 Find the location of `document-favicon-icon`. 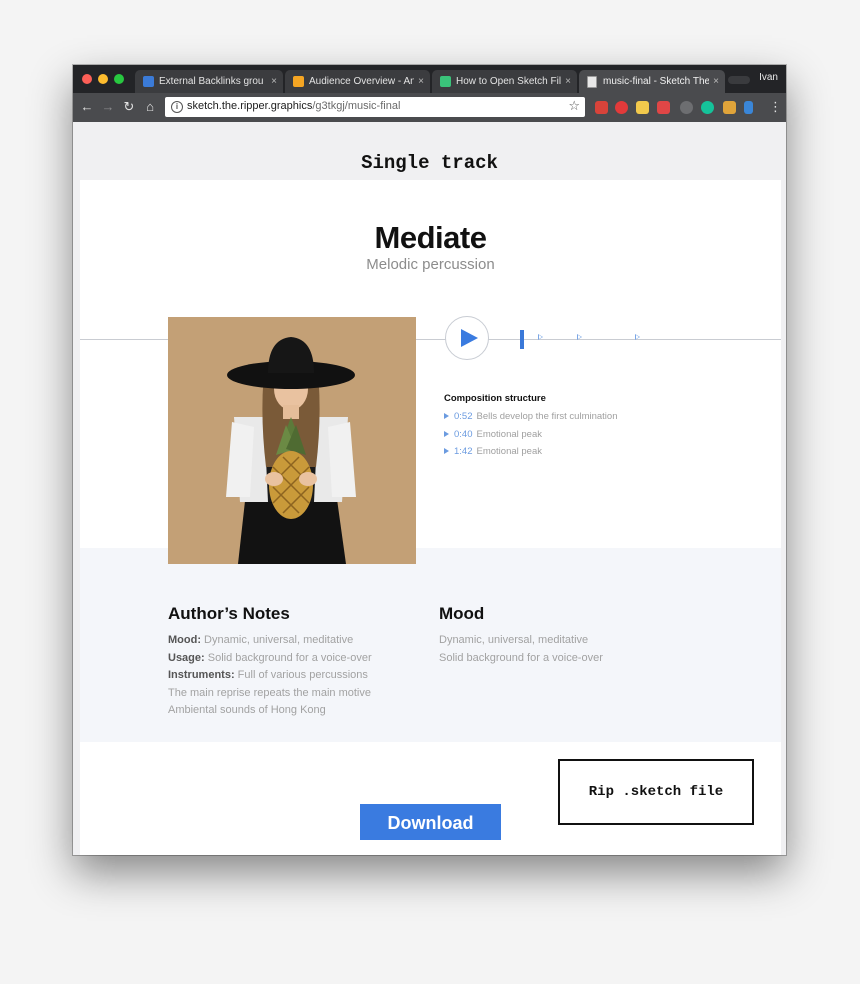

document-favicon-icon is located at coordinates (592, 82).